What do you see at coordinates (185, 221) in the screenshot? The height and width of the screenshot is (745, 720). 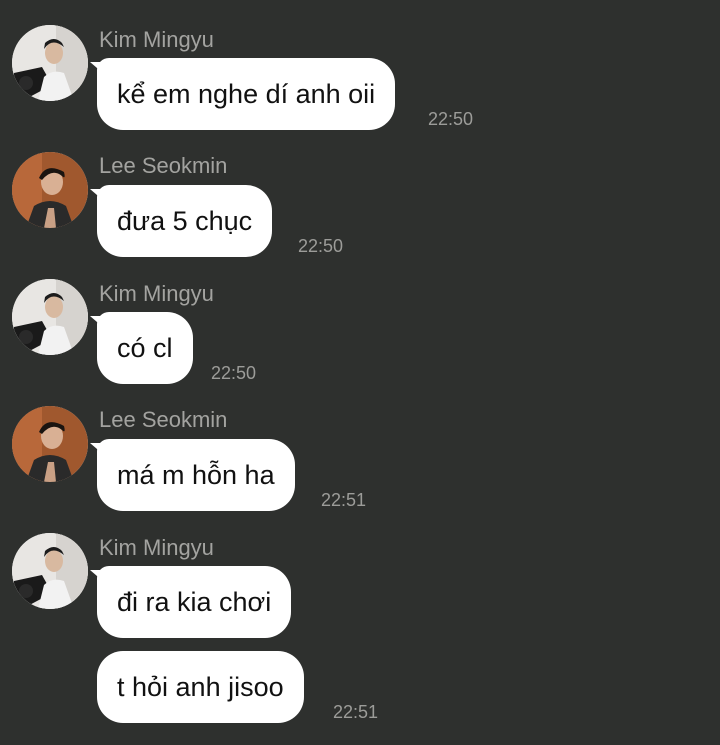 I see `message-bubble: đưa 5 chục` at bounding box center [185, 221].